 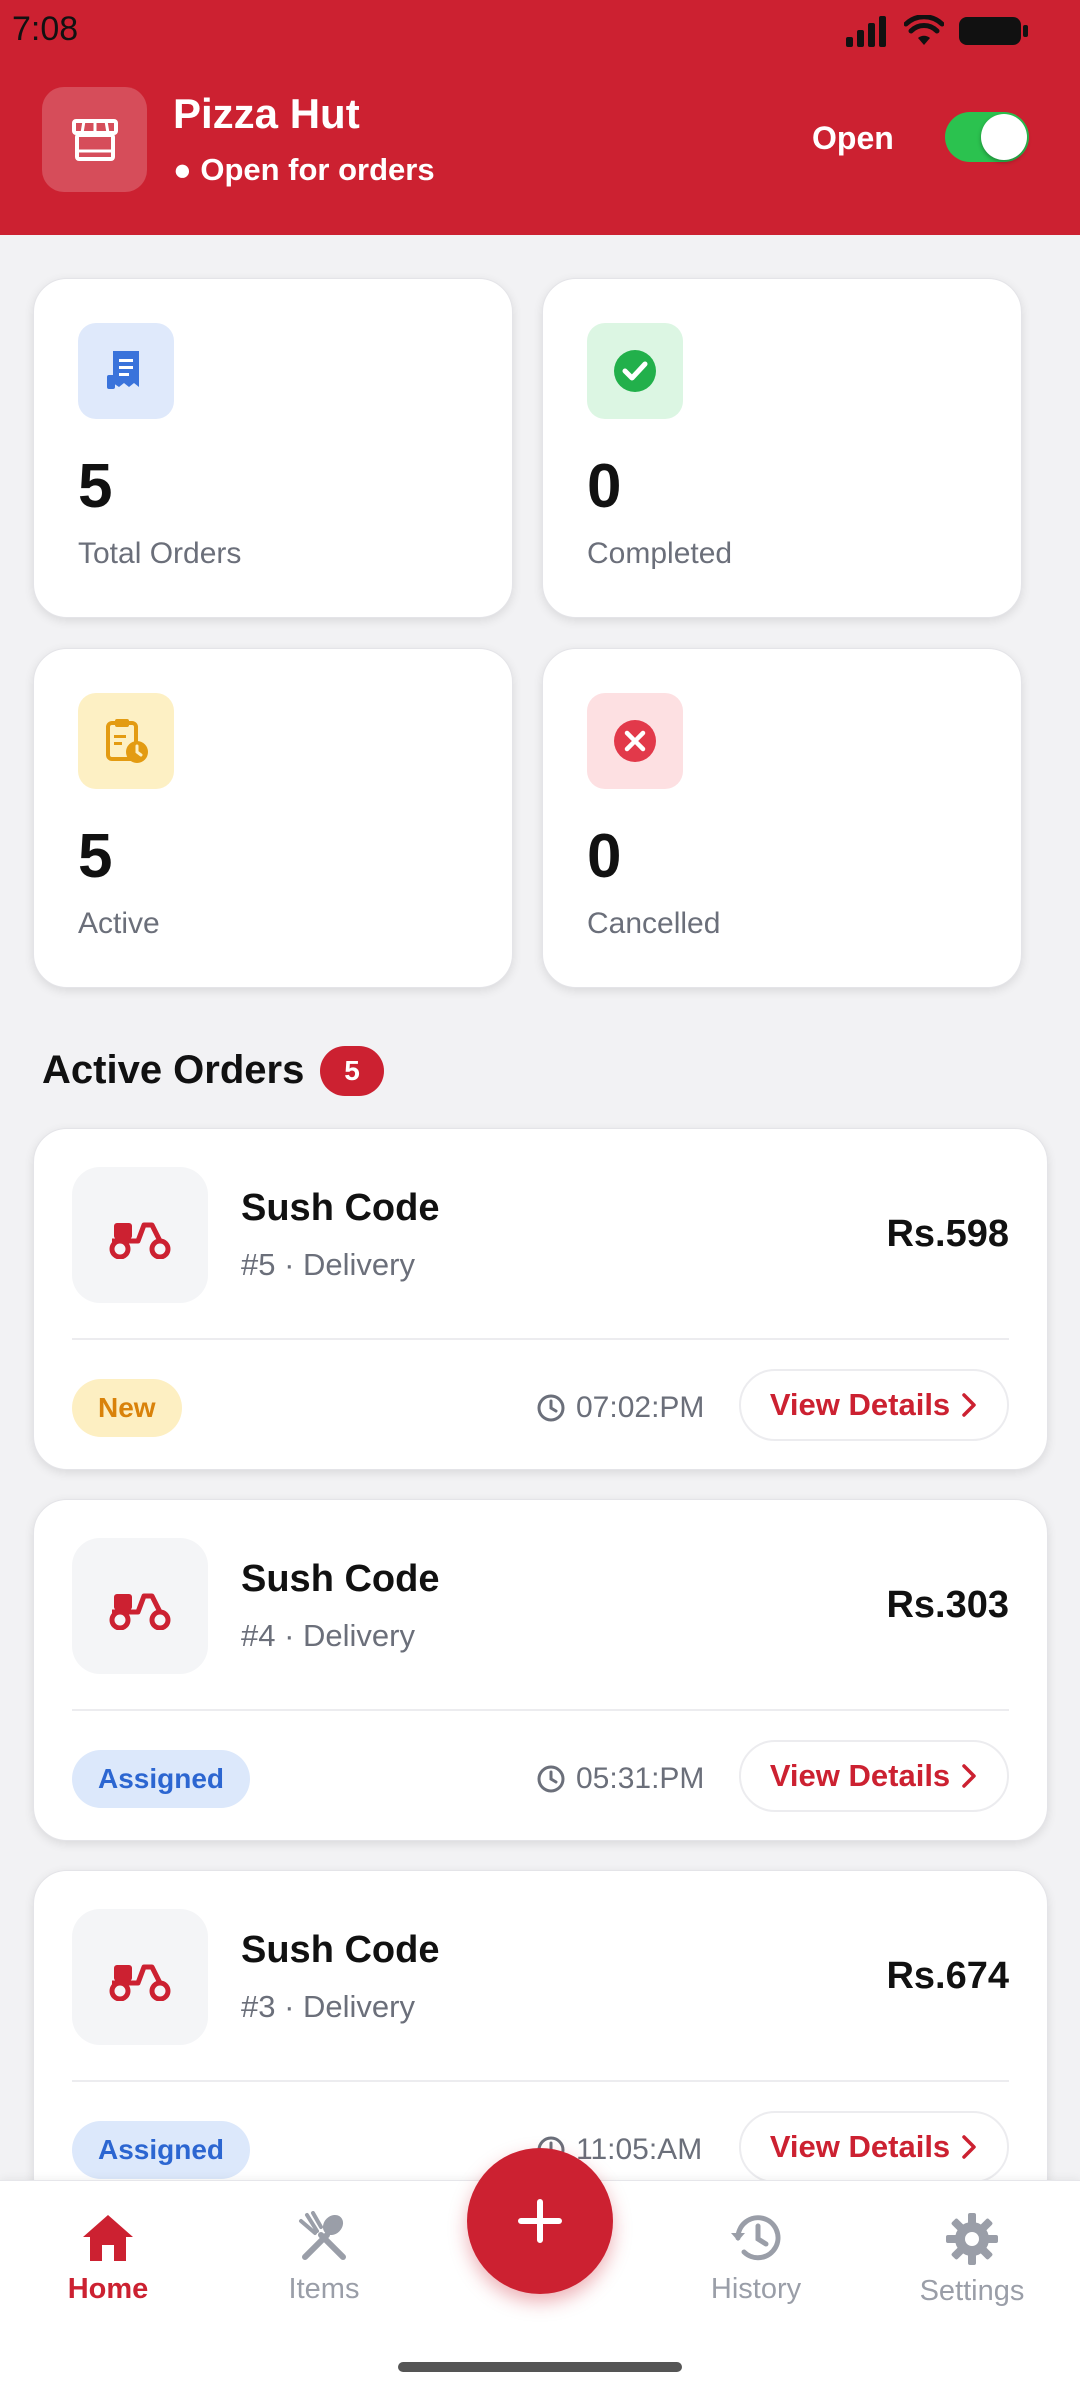 What do you see at coordinates (304, 169) in the screenshot?
I see `store-status: ● Open for orders` at bounding box center [304, 169].